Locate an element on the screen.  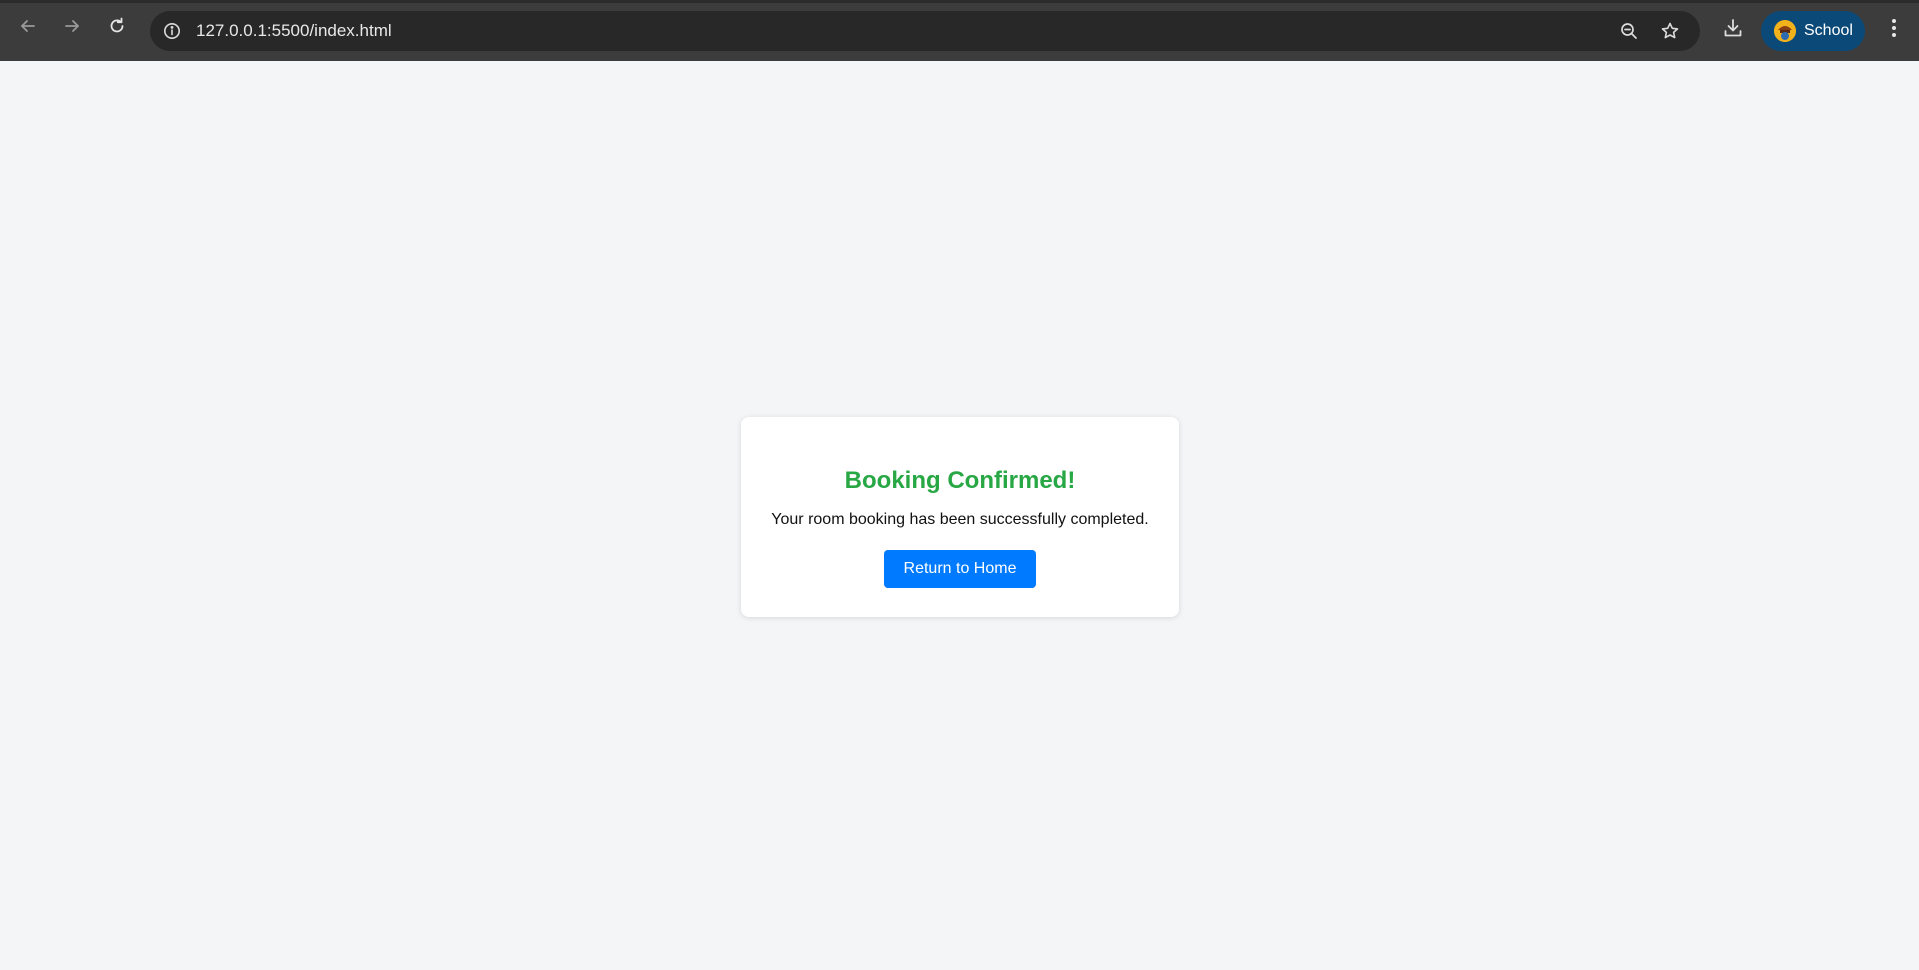
reload-icon is located at coordinates (117, 28).